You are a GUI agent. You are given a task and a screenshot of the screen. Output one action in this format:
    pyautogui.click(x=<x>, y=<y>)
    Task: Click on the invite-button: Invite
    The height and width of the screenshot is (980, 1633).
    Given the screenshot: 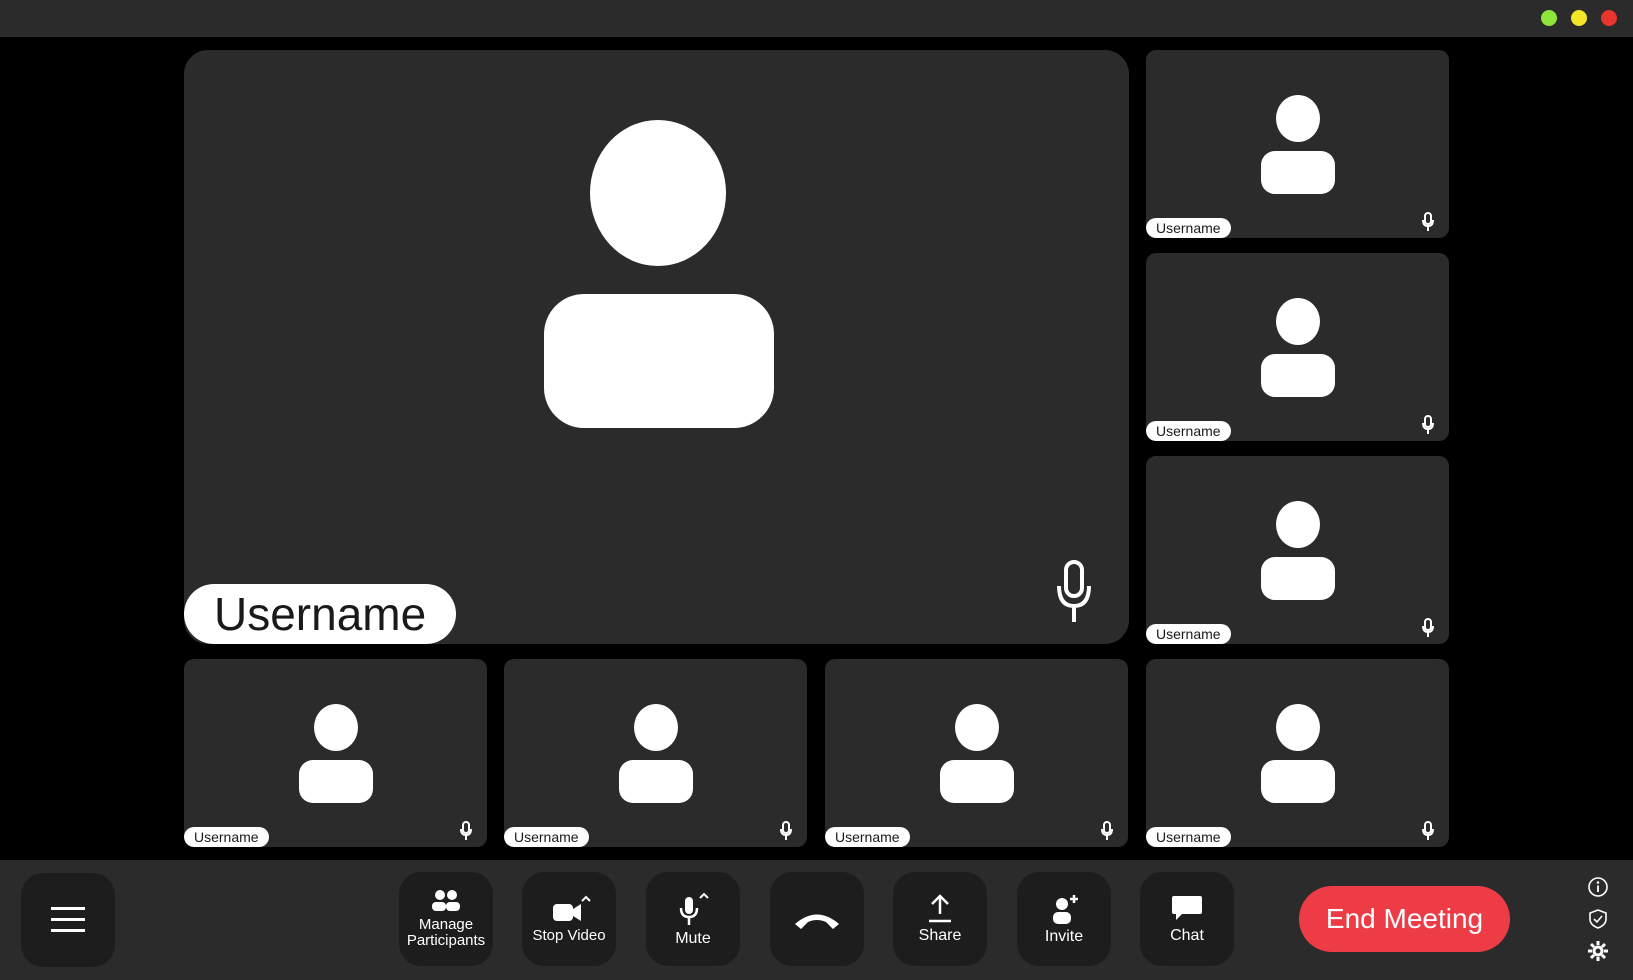 What is the action you would take?
    pyautogui.click(x=1064, y=919)
    